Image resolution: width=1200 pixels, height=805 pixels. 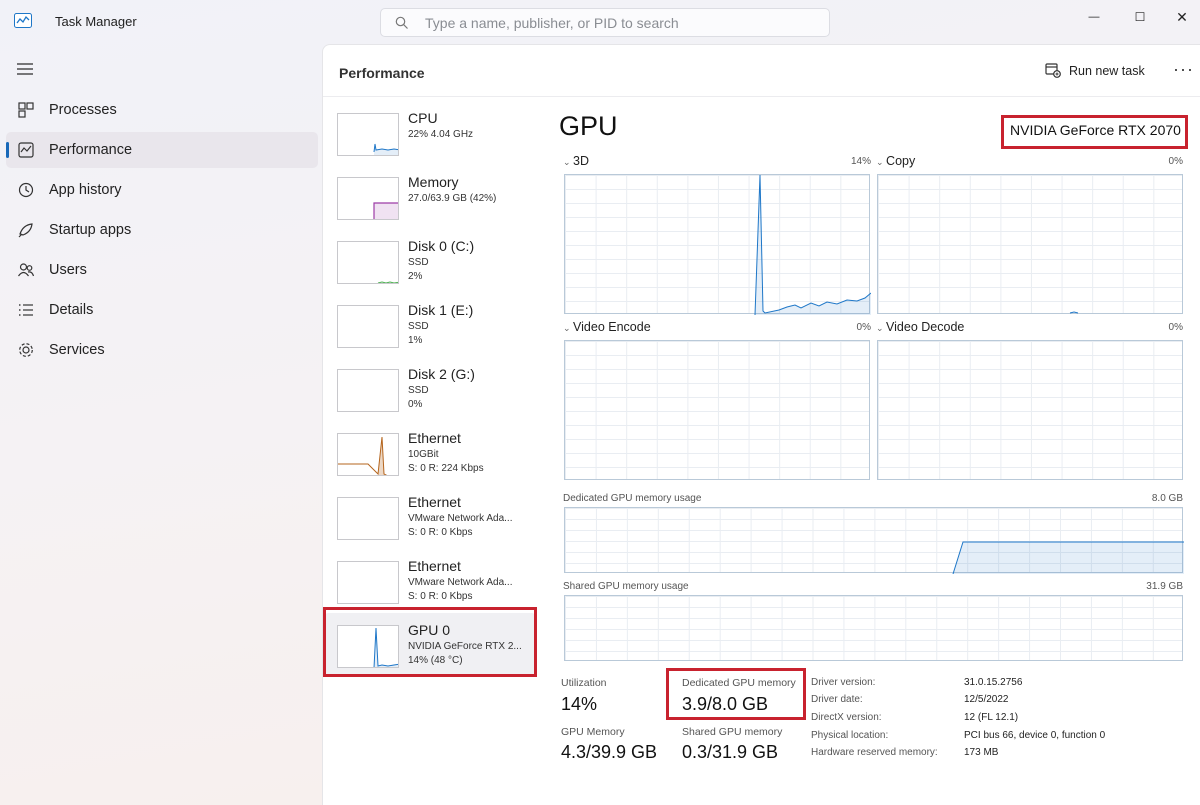 What do you see at coordinates (986, 699) in the screenshot?
I see `info-value: 12/5/2022` at bounding box center [986, 699].